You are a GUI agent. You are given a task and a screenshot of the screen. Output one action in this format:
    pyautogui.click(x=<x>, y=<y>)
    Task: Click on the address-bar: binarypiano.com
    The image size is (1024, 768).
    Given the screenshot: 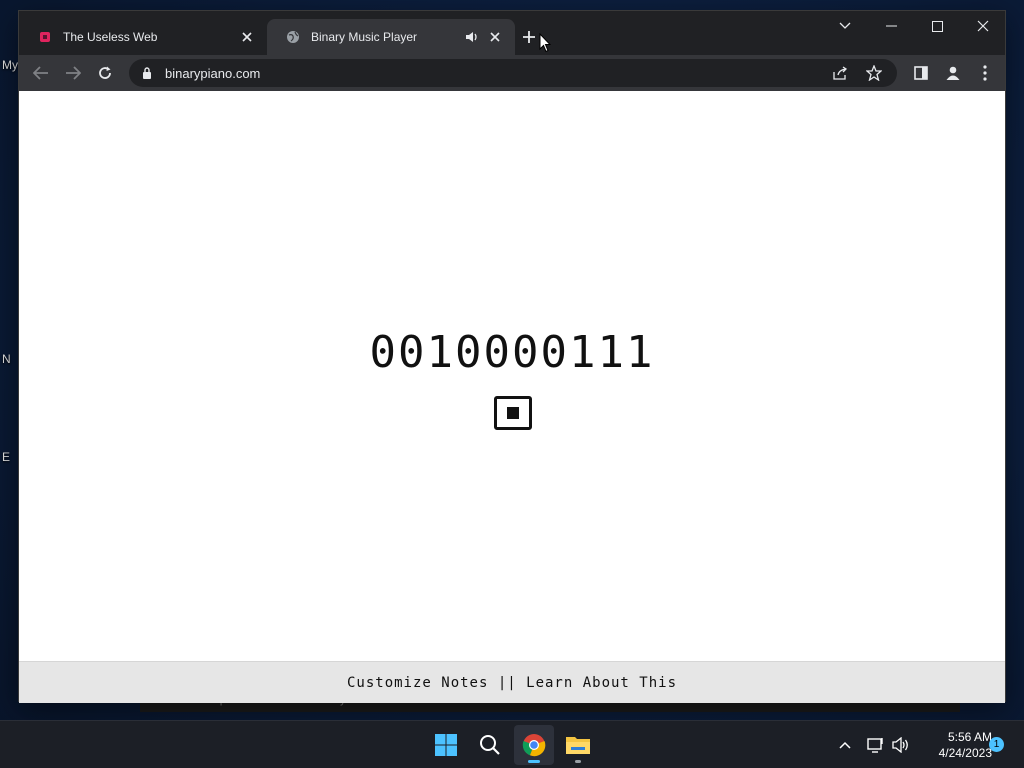 What is the action you would take?
    pyautogui.click(x=513, y=73)
    